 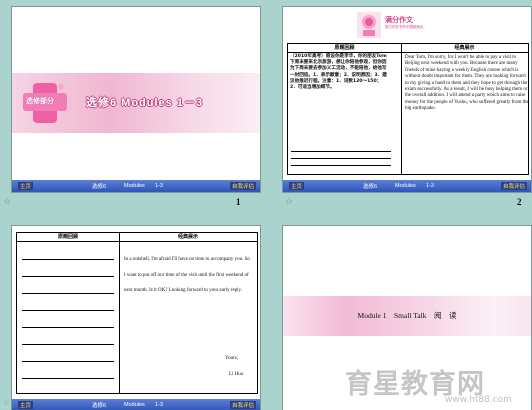 I want to click on signature: Li Hua, so click(x=236, y=374).